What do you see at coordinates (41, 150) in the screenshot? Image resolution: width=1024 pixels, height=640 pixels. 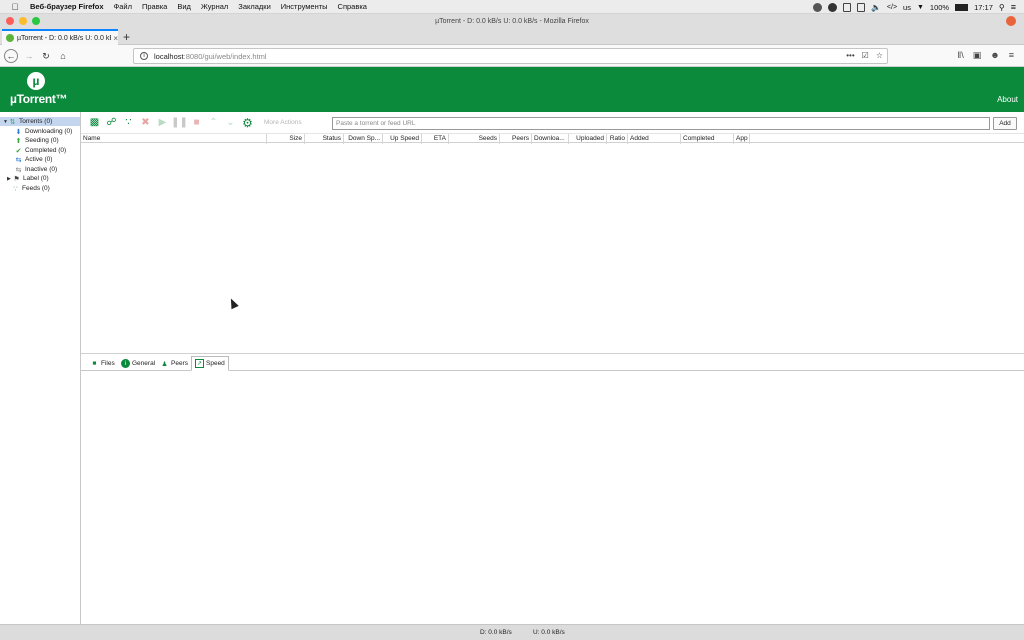 I see `sidebar-item-completed: ✔ Completed (0)` at bounding box center [41, 150].